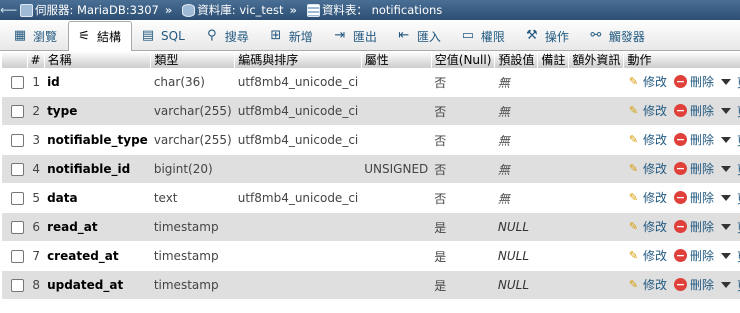  What do you see at coordinates (492, 36) in the screenshot?
I see `tab-label: 權限` at bounding box center [492, 36].